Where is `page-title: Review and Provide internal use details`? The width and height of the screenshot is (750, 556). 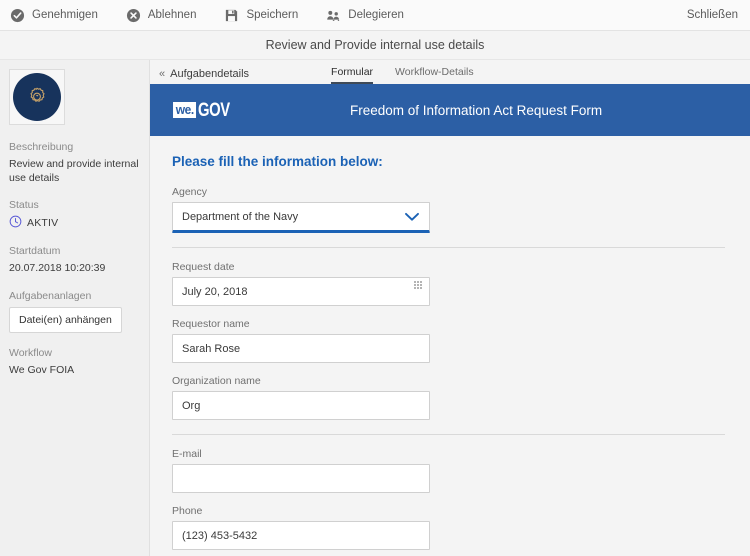
page-title: Review and Provide internal use details is located at coordinates (375, 45).